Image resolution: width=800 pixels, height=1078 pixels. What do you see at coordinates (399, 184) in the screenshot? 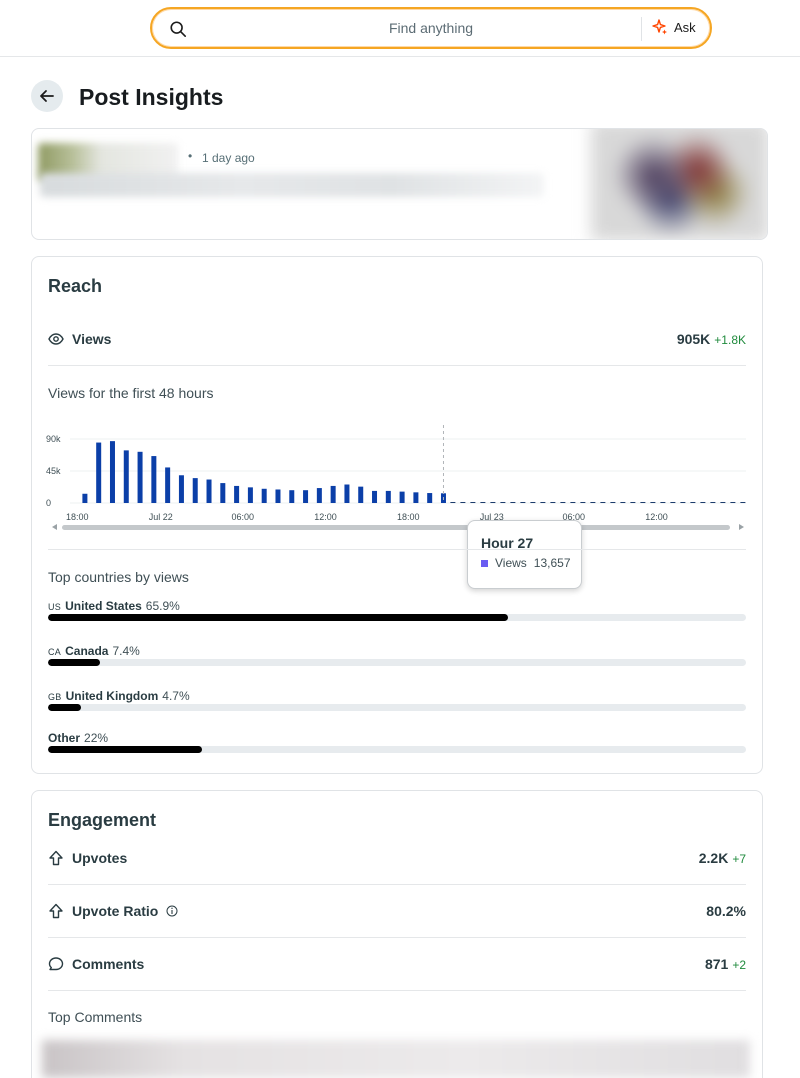
I see `post-preview-card: • 1 day ago` at bounding box center [399, 184].